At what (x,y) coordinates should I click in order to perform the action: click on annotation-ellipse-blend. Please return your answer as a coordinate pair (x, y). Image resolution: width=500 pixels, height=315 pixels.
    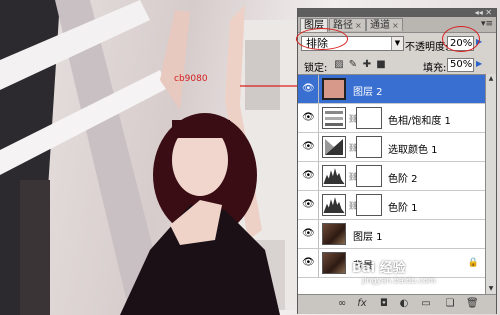
    Looking at the image, I should click on (322, 39).